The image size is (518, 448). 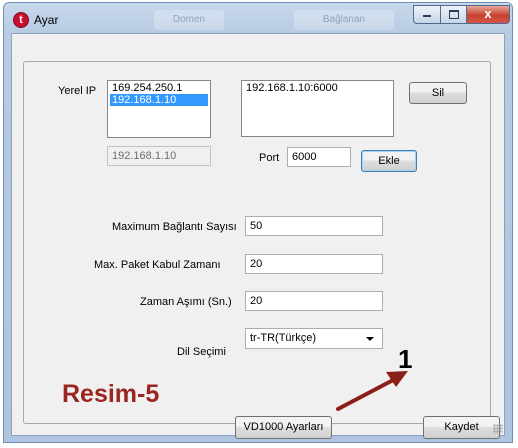 What do you see at coordinates (159, 88) in the screenshot?
I see `list-item: 169.254.250.1` at bounding box center [159, 88].